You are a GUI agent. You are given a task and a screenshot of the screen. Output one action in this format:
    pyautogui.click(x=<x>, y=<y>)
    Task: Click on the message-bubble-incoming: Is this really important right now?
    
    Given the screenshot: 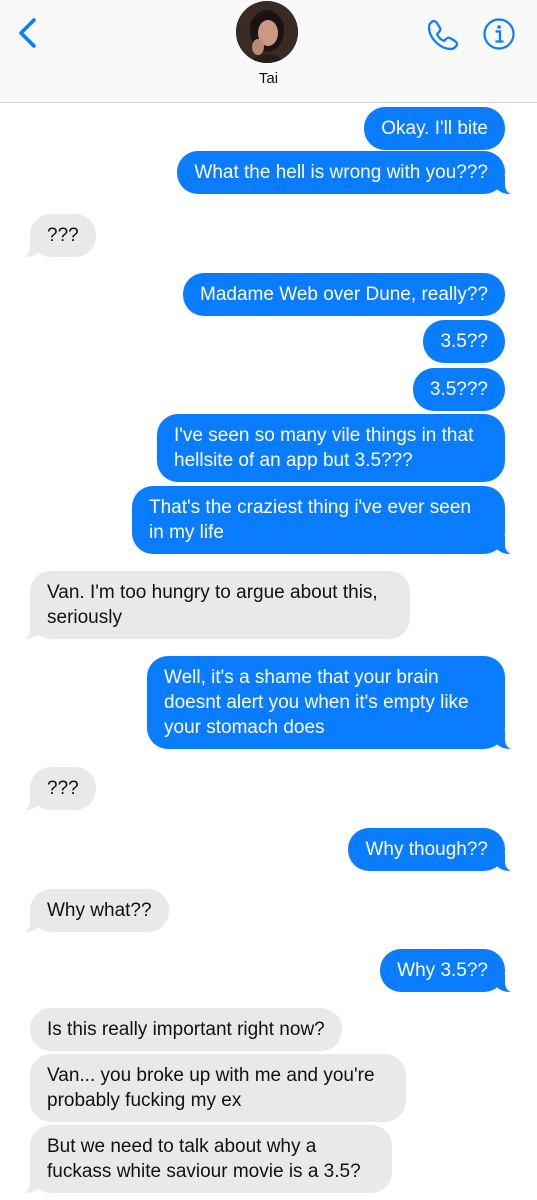 What is the action you would take?
    pyautogui.click(x=186, y=1029)
    